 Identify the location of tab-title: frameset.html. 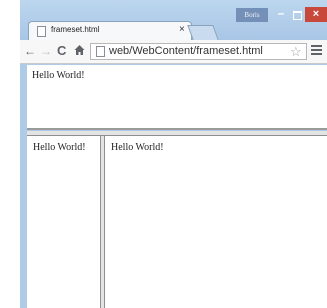
(75, 29).